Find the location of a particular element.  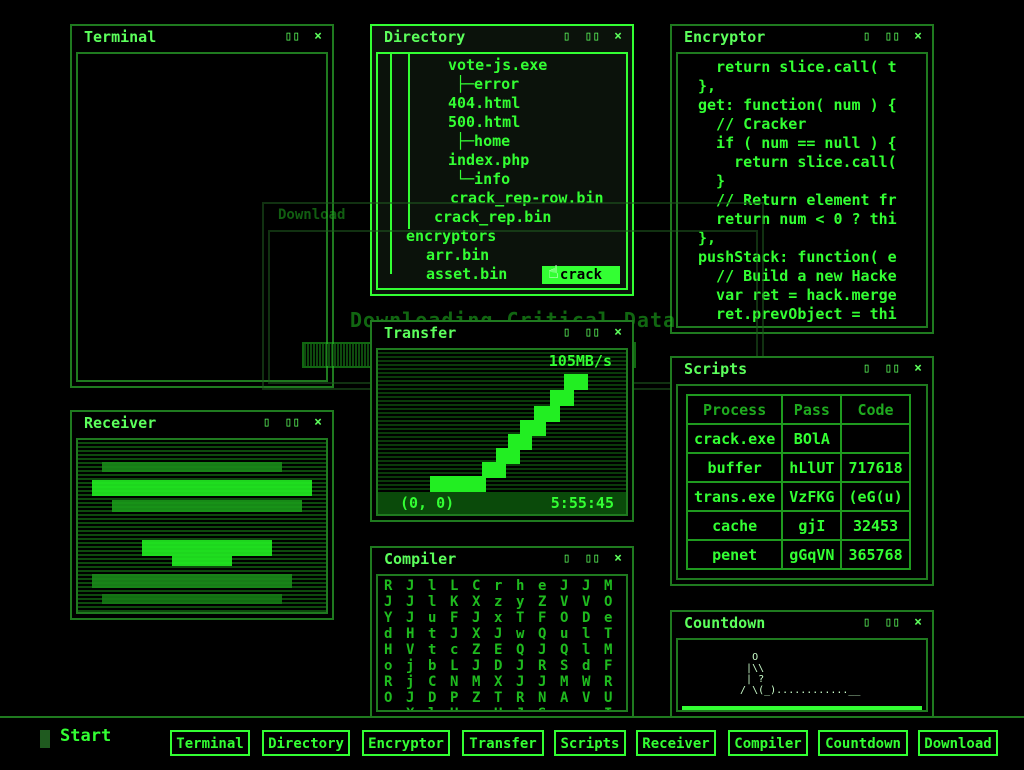

dir-item: └─info is located at coordinates (483, 179).